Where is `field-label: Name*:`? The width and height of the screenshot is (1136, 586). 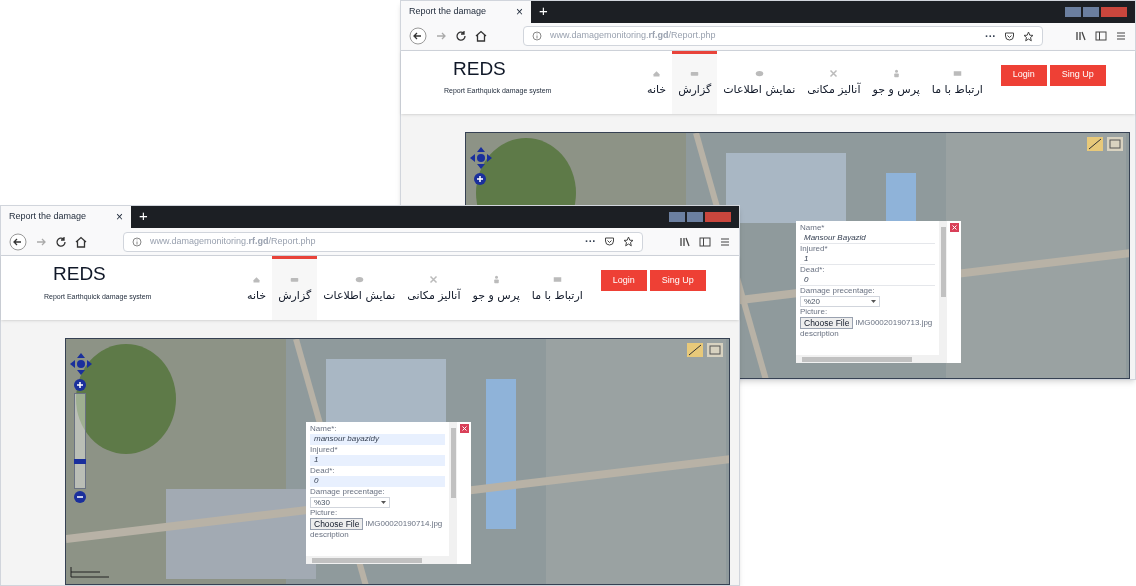 field-label: Name*: is located at coordinates (324, 429).